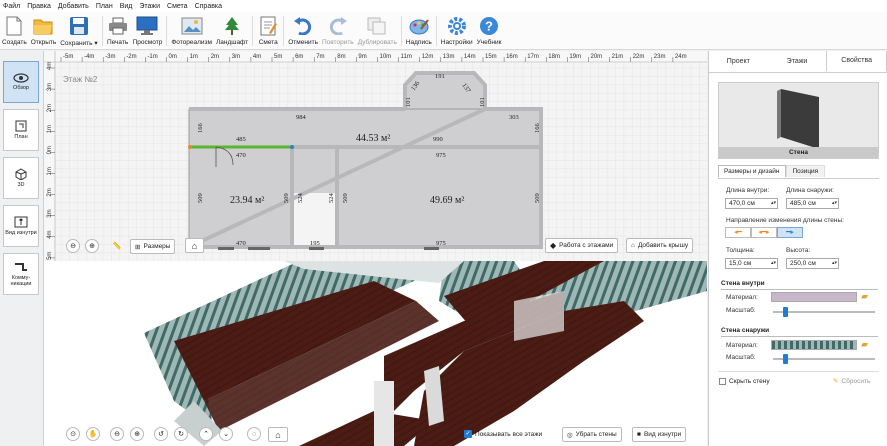 This screenshot has height=446, width=887. I want to click on menu-edit: Правка, so click(39, 6).